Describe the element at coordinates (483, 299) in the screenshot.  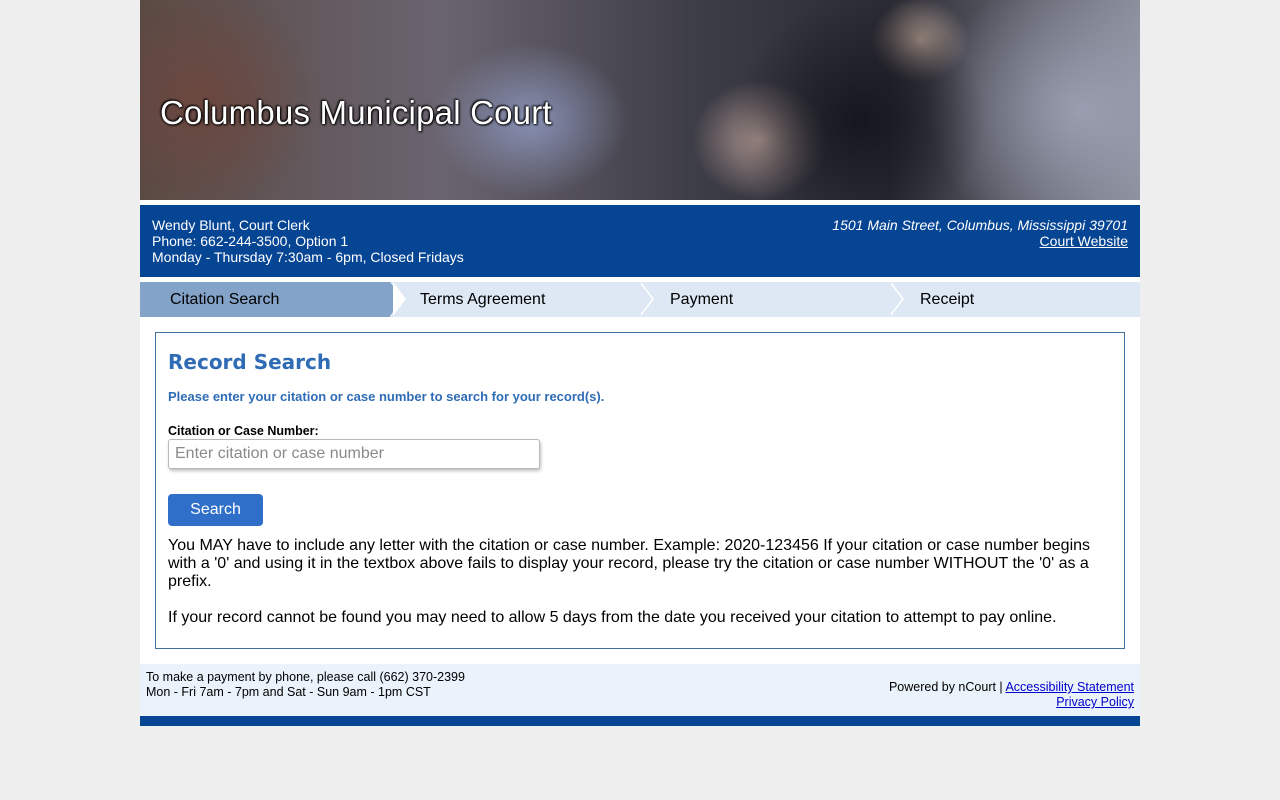
I see `step-label: Terms Agreement` at that location.